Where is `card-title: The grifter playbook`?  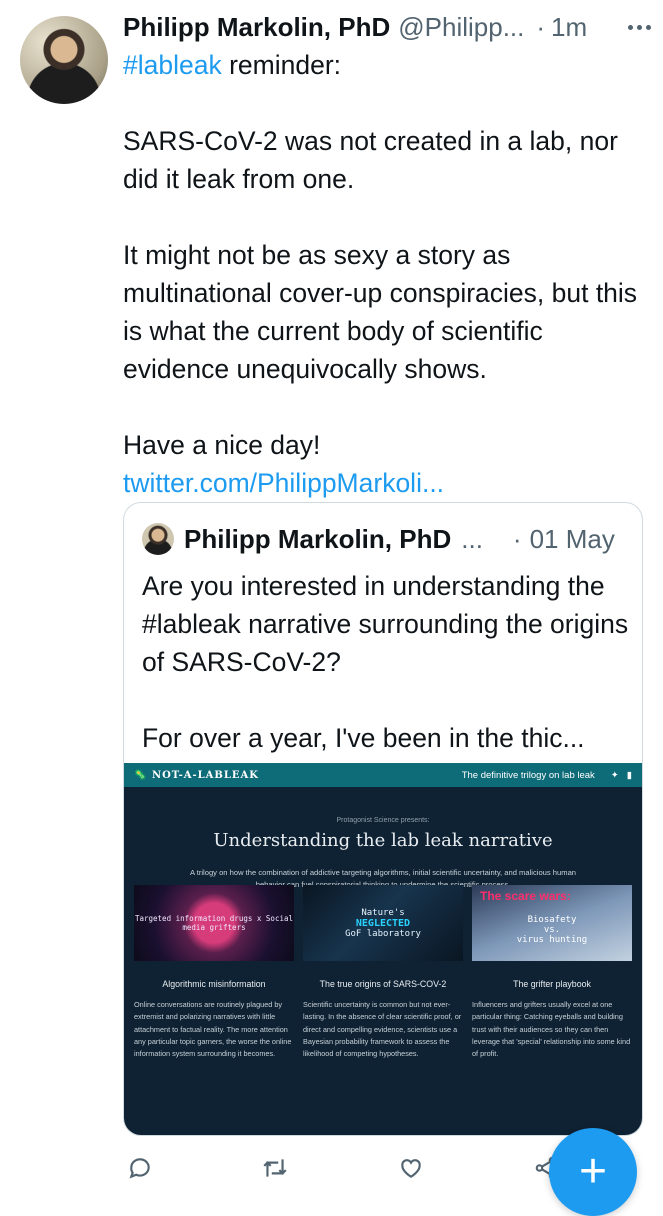
card-title: The grifter playbook is located at coordinates (552, 984).